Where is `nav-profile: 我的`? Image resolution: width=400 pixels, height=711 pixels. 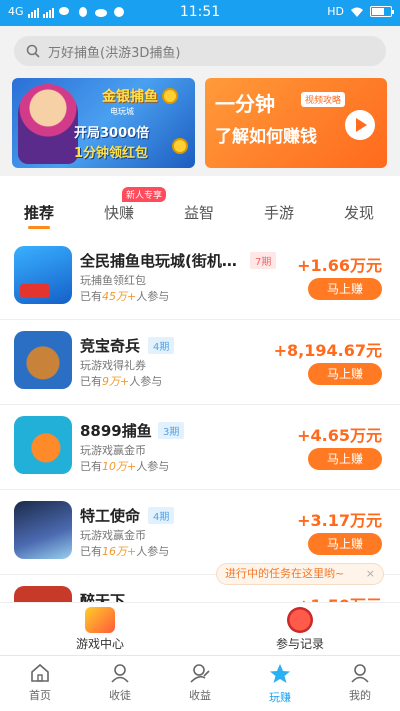 nav-profile: 我的 is located at coordinates (360, 682).